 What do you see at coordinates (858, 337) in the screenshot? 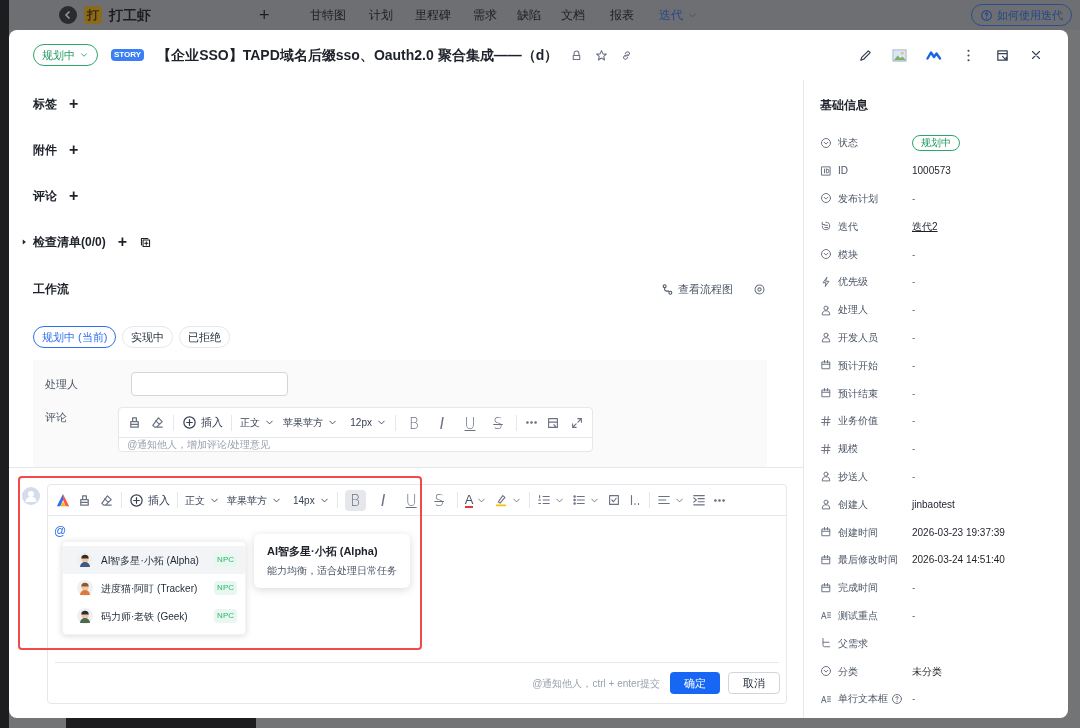
I see `field-label: 开发人员` at bounding box center [858, 337].